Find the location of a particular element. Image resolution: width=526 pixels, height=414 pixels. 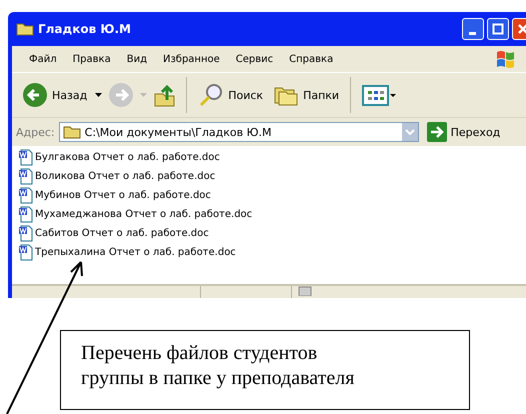

file-item: Мухамеджанова Отчет о лаб. работе.doc is located at coordinates (272, 214).